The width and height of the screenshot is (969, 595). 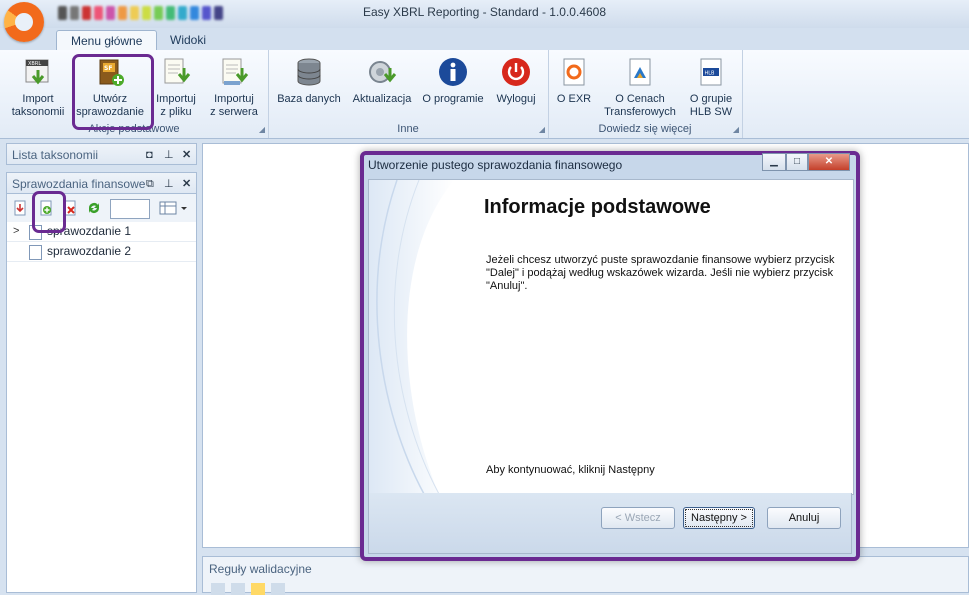 I want to click on update-button: Aktualizacja, so click(x=382, y=81).